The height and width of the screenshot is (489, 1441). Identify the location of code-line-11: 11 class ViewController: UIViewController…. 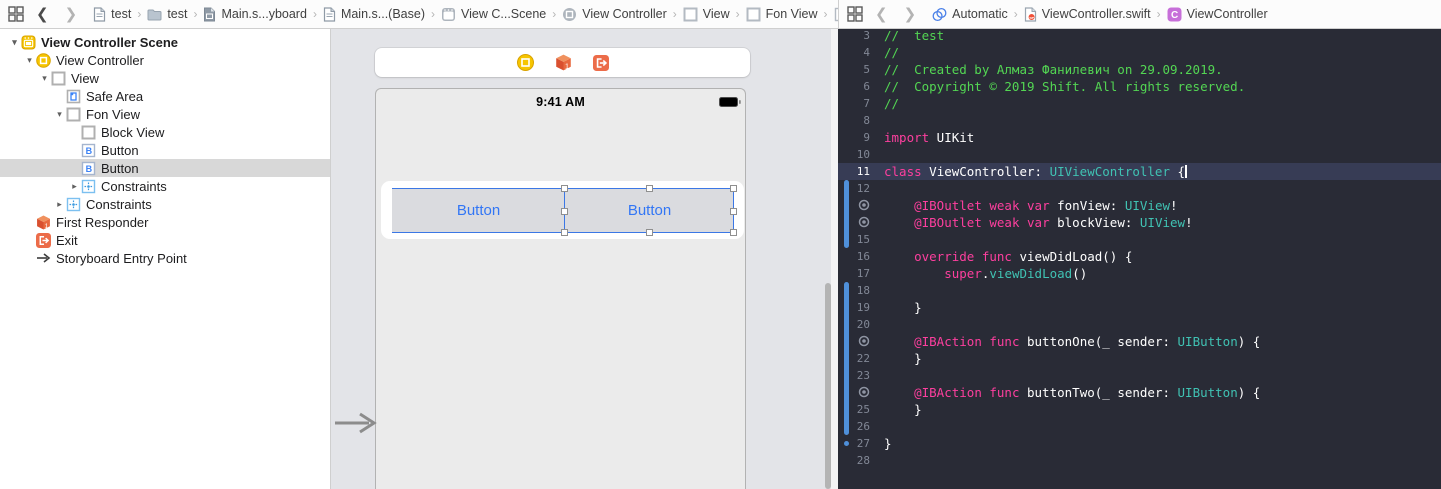
(1139, 171).